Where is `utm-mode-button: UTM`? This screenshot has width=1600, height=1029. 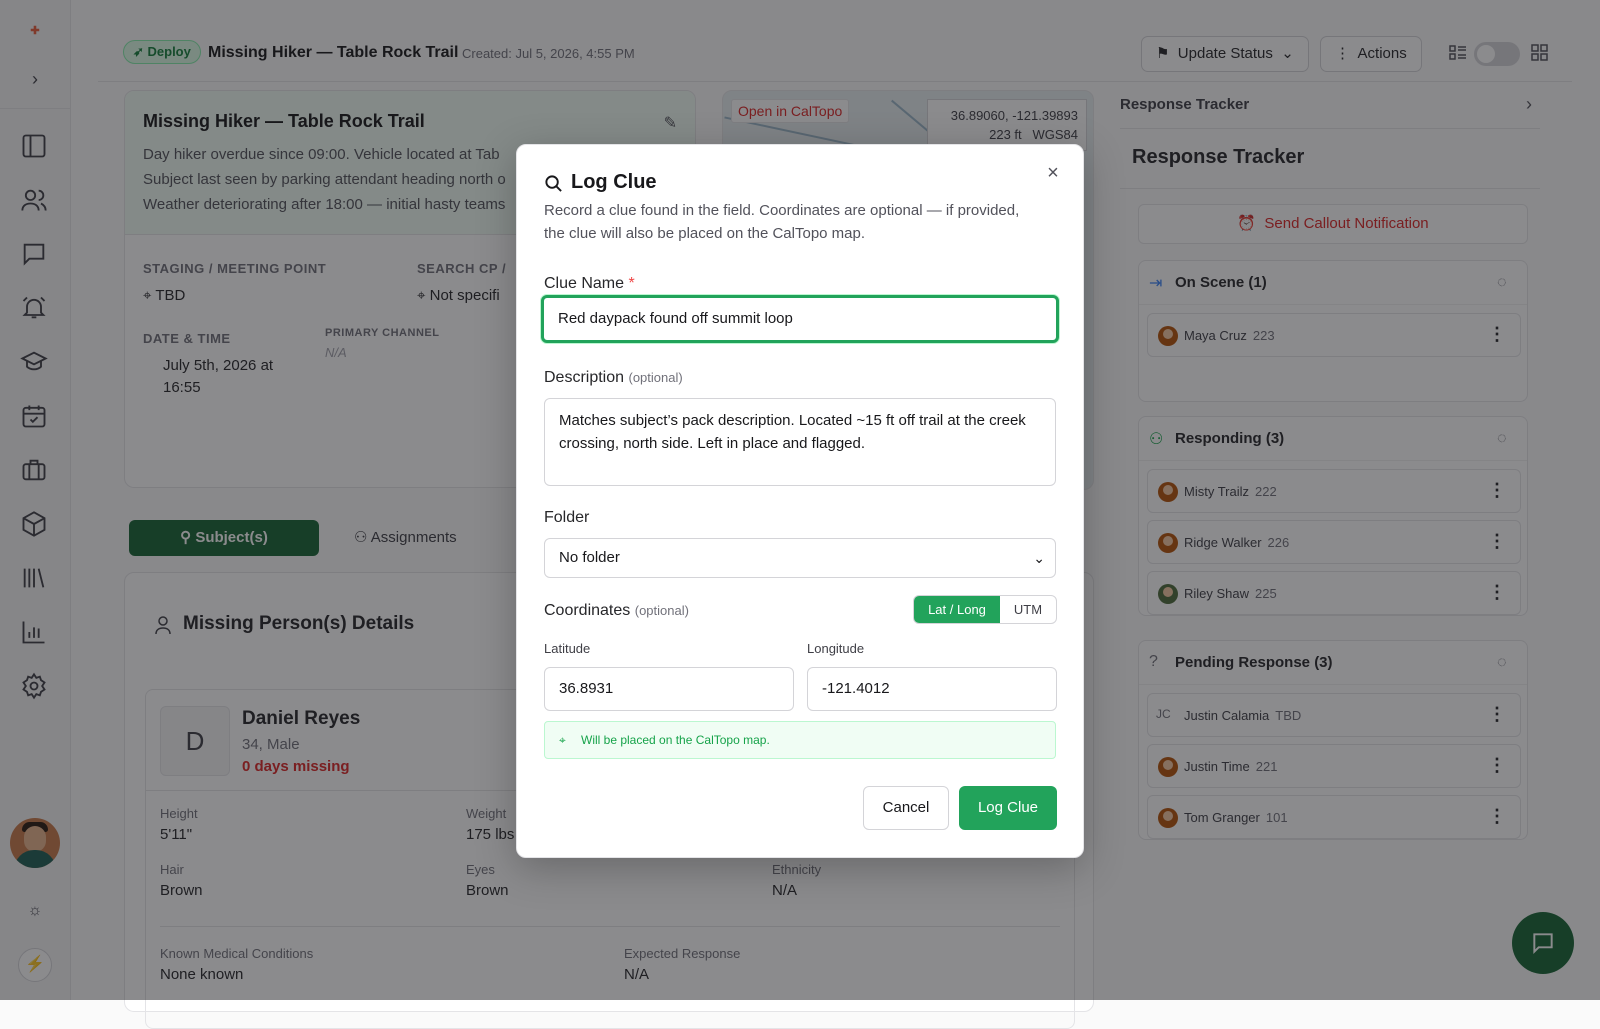 utm-mode-button: UTM is located at coordinates (1028, 609).